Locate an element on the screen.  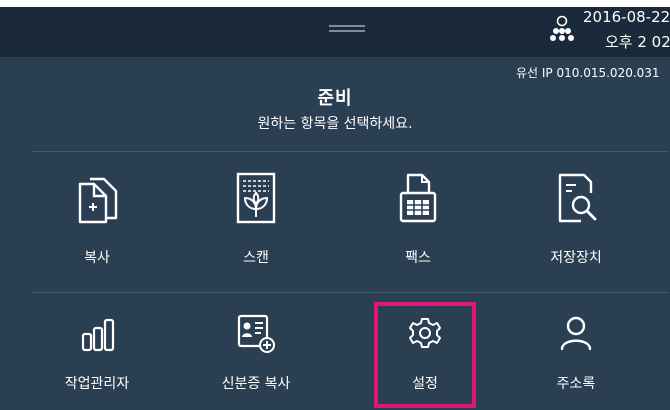
fax-button: 팩스 is located at coordinates (418, 220).